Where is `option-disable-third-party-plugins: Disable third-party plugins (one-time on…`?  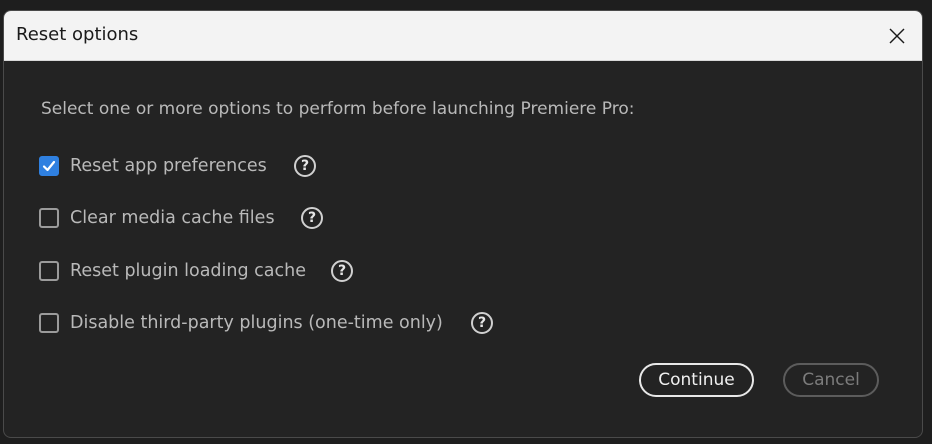 option-disable-third-party-plugins: Disable third-party plugins (one-time on… is located at coordinates (241, 323).